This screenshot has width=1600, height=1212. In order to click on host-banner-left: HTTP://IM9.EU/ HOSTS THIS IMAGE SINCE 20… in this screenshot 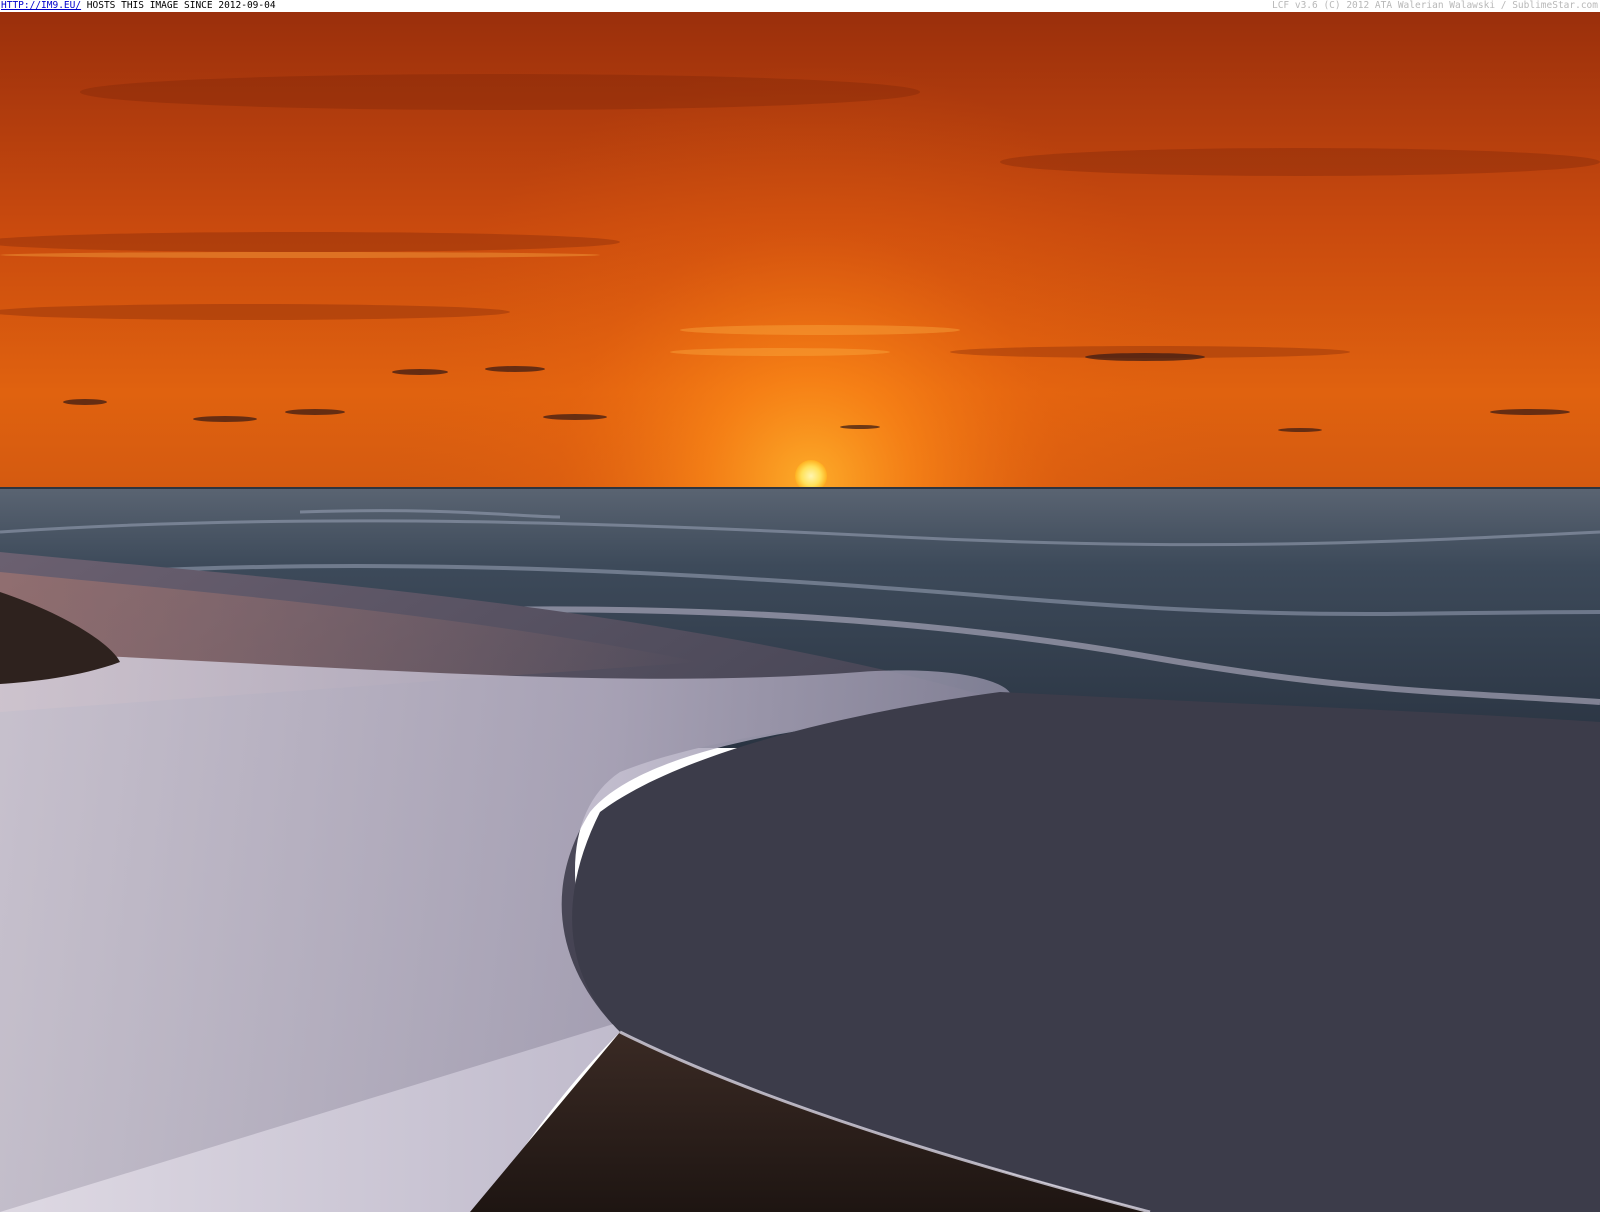, I will do `click(138, 6)`.